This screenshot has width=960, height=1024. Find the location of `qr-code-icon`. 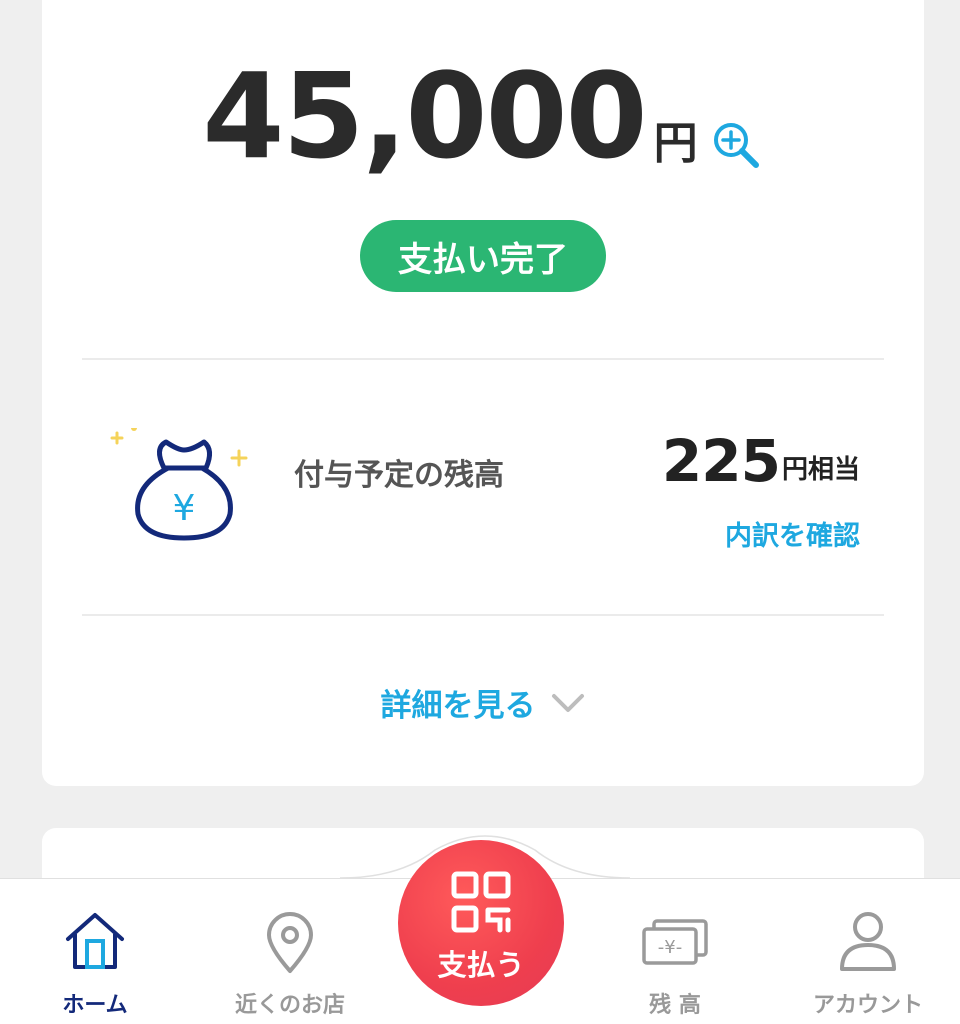

qr-code-icon is located at coordinates (481, 902).